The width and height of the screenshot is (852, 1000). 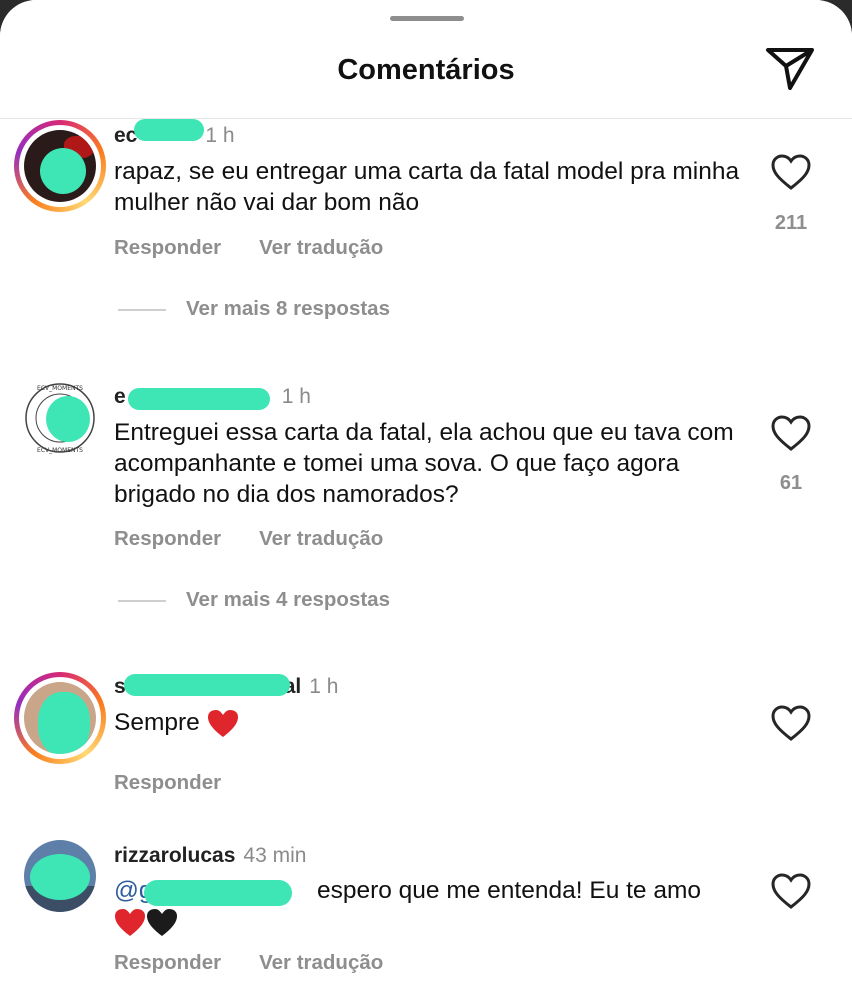 I want to click on comments-header: Comentários, so click(x=426, y=59).